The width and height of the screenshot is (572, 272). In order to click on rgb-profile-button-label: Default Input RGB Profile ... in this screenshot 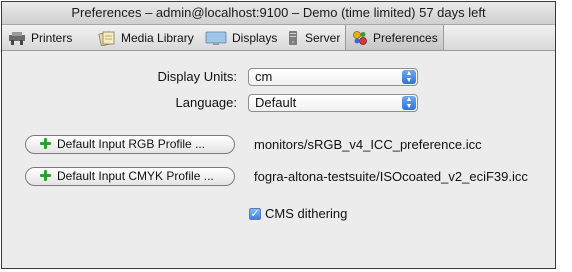, I will do `click(131, 144)`.